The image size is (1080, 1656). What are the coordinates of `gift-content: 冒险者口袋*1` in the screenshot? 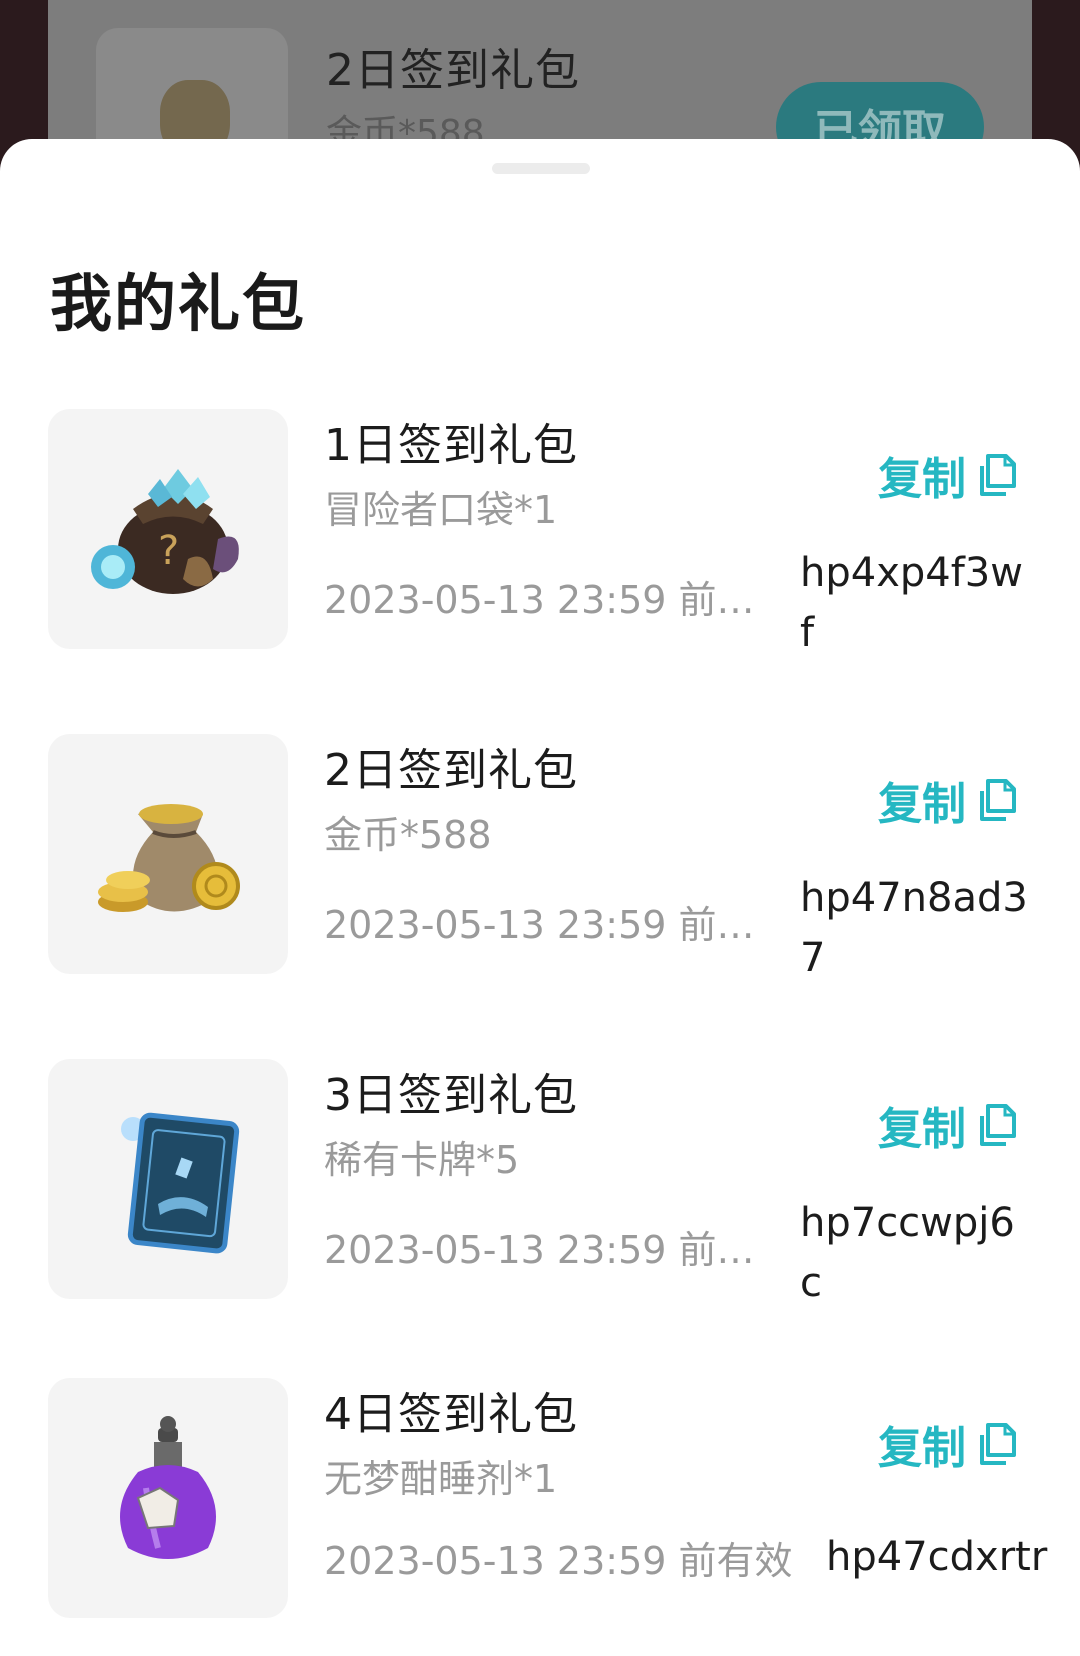 It's located at (441, 510).